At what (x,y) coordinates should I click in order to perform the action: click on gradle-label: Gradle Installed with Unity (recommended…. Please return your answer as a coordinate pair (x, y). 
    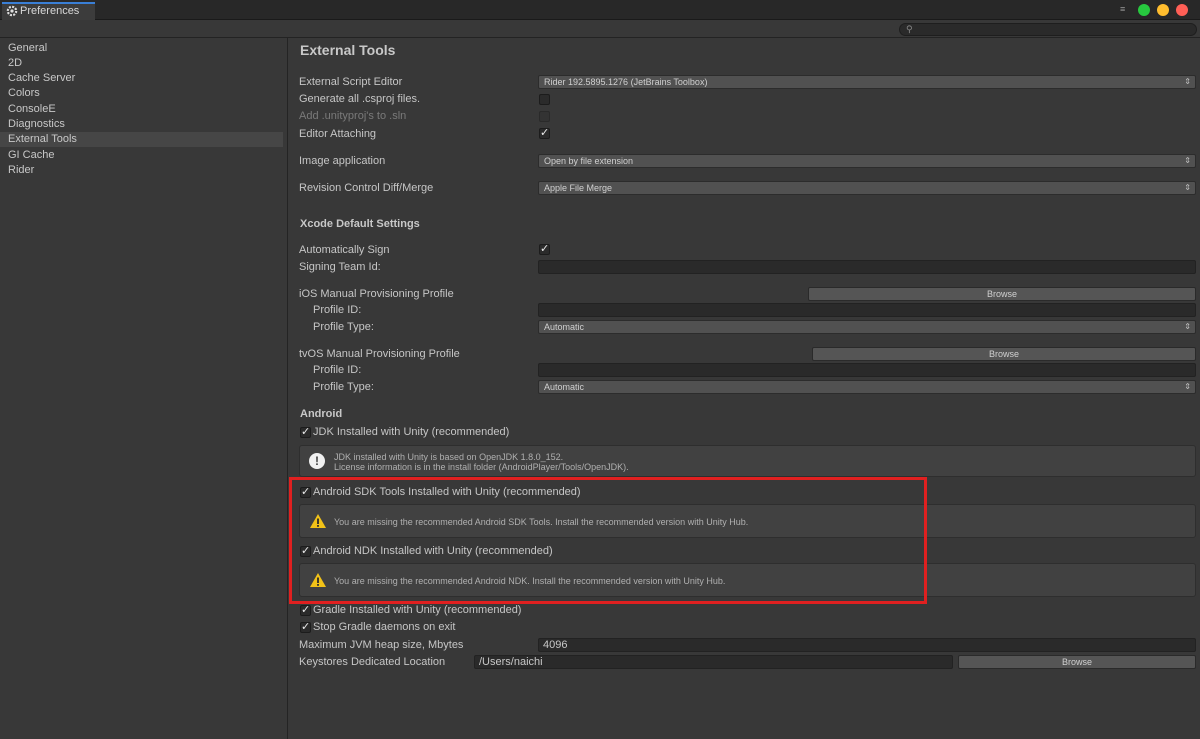
    Looking at the image, I should click on (417, 610).